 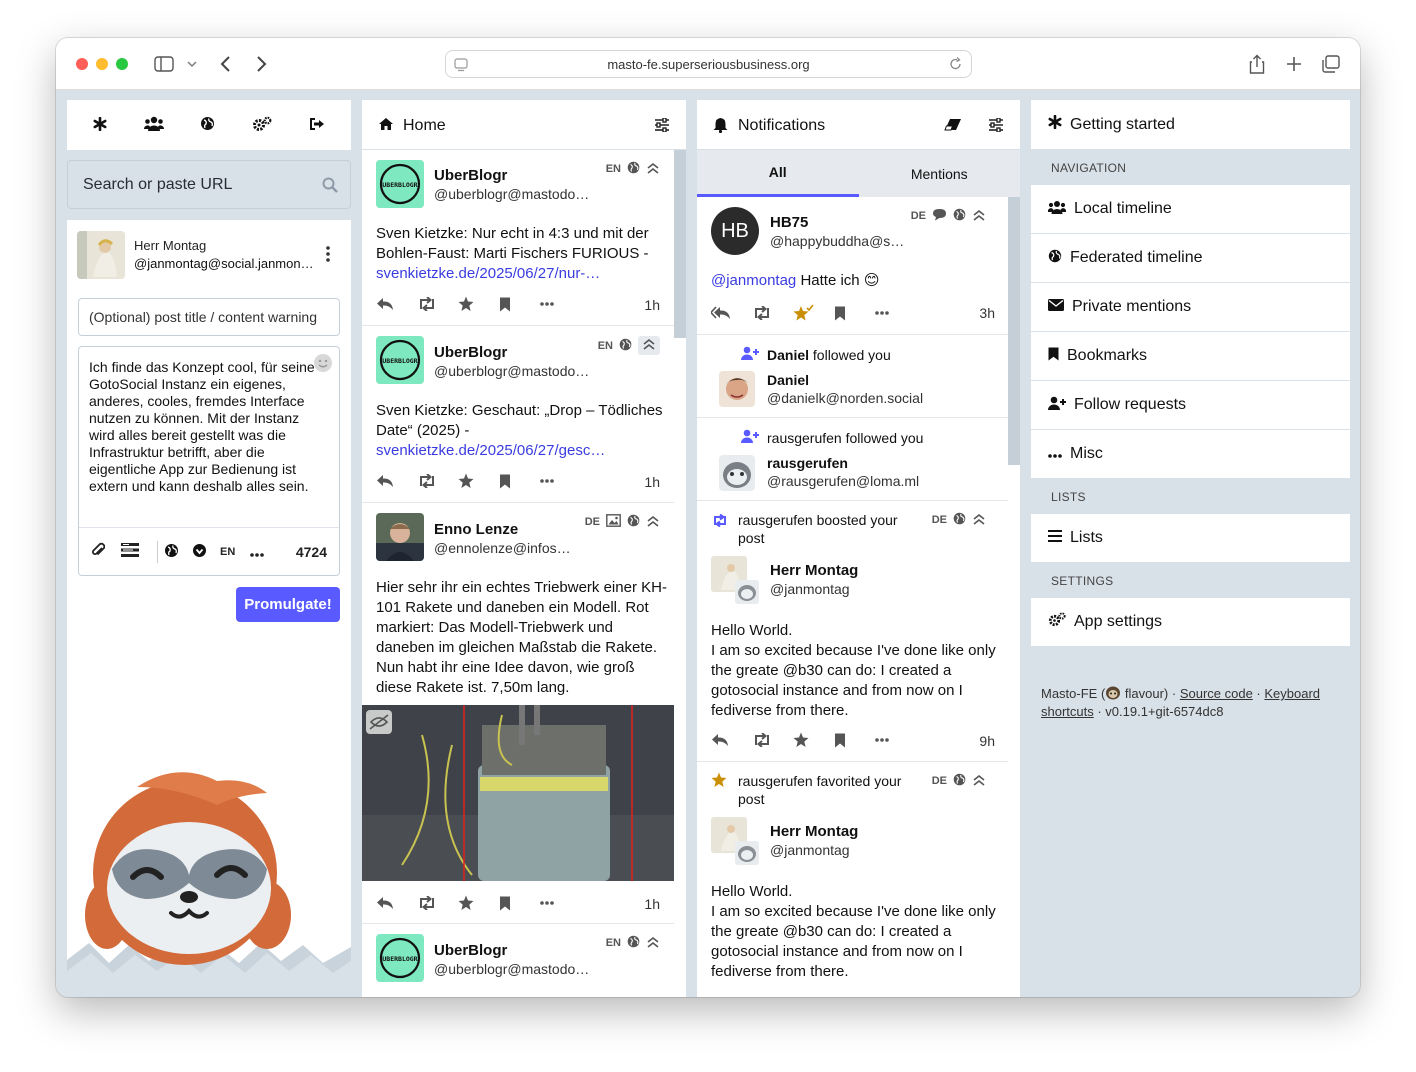 What do you see at coordinates (122, 64) in the screenshot?
I see `zoom-button` at bounding box center [122, 64].